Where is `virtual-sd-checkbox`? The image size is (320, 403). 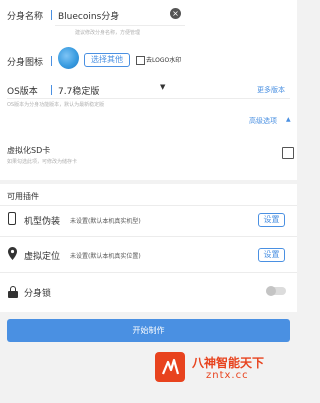 virtual-sd-checkbox is located at coordinates (288, 153).